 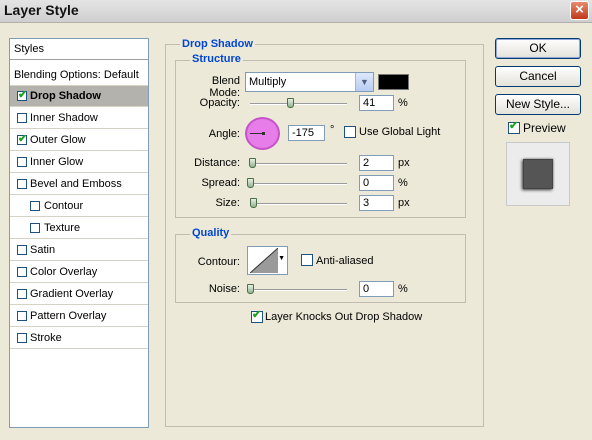 I want to click on style-item-texture: Texture, so click(x=79, y=228).